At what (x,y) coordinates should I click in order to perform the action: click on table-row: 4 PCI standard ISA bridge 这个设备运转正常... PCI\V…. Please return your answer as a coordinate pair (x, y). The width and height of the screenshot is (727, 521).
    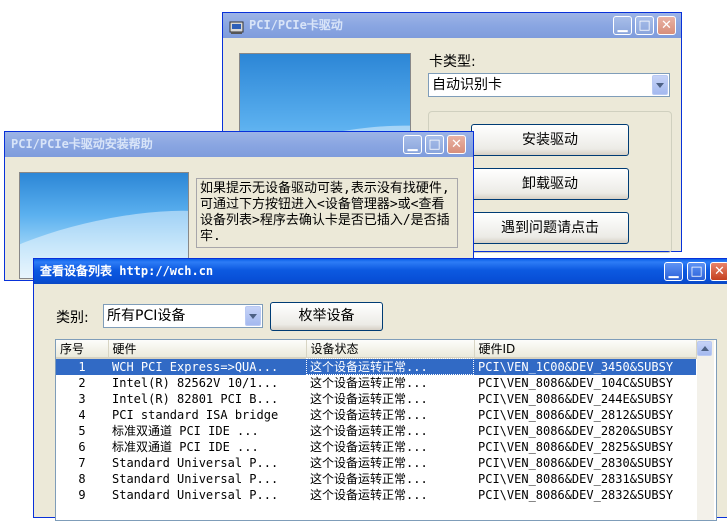
    Looking at the image, I should click on (376, 415).